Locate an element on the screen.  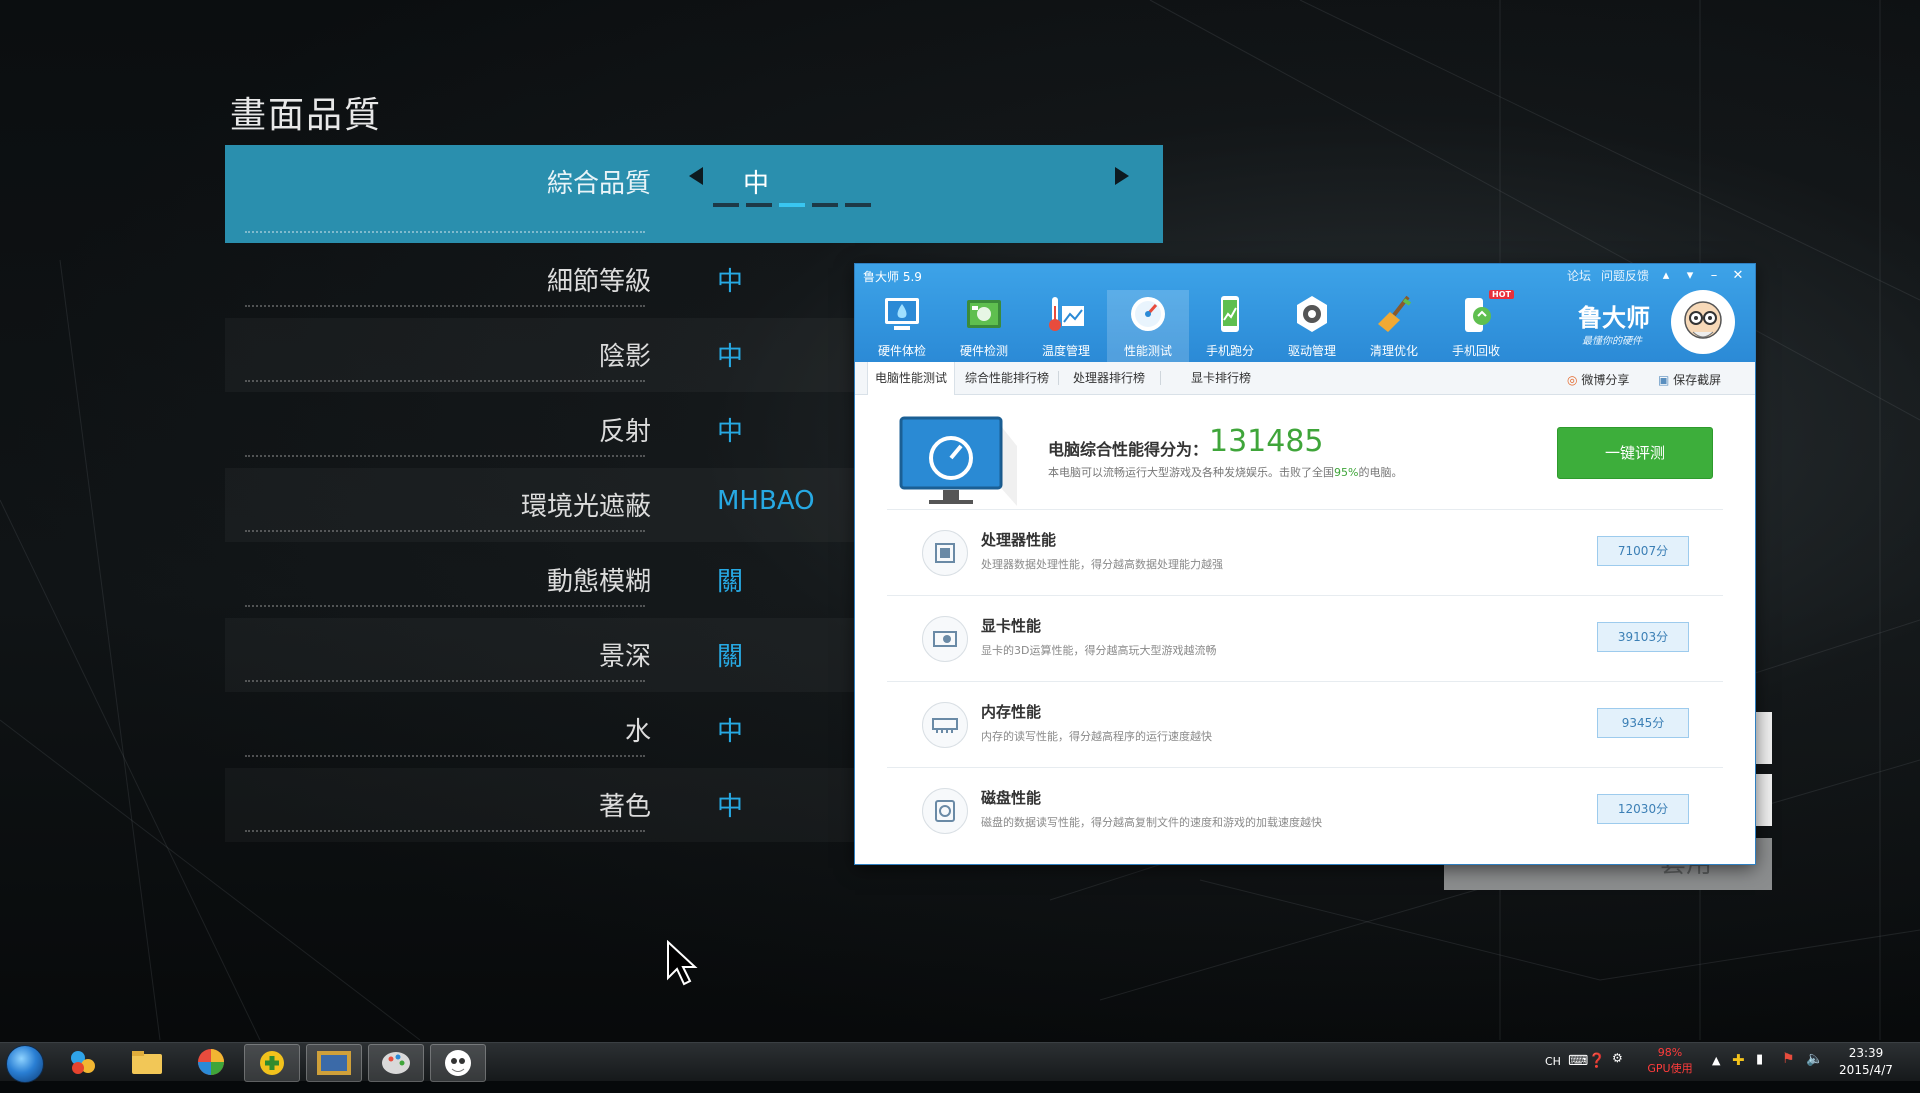
start-button is located at coordinates (25, 1064).